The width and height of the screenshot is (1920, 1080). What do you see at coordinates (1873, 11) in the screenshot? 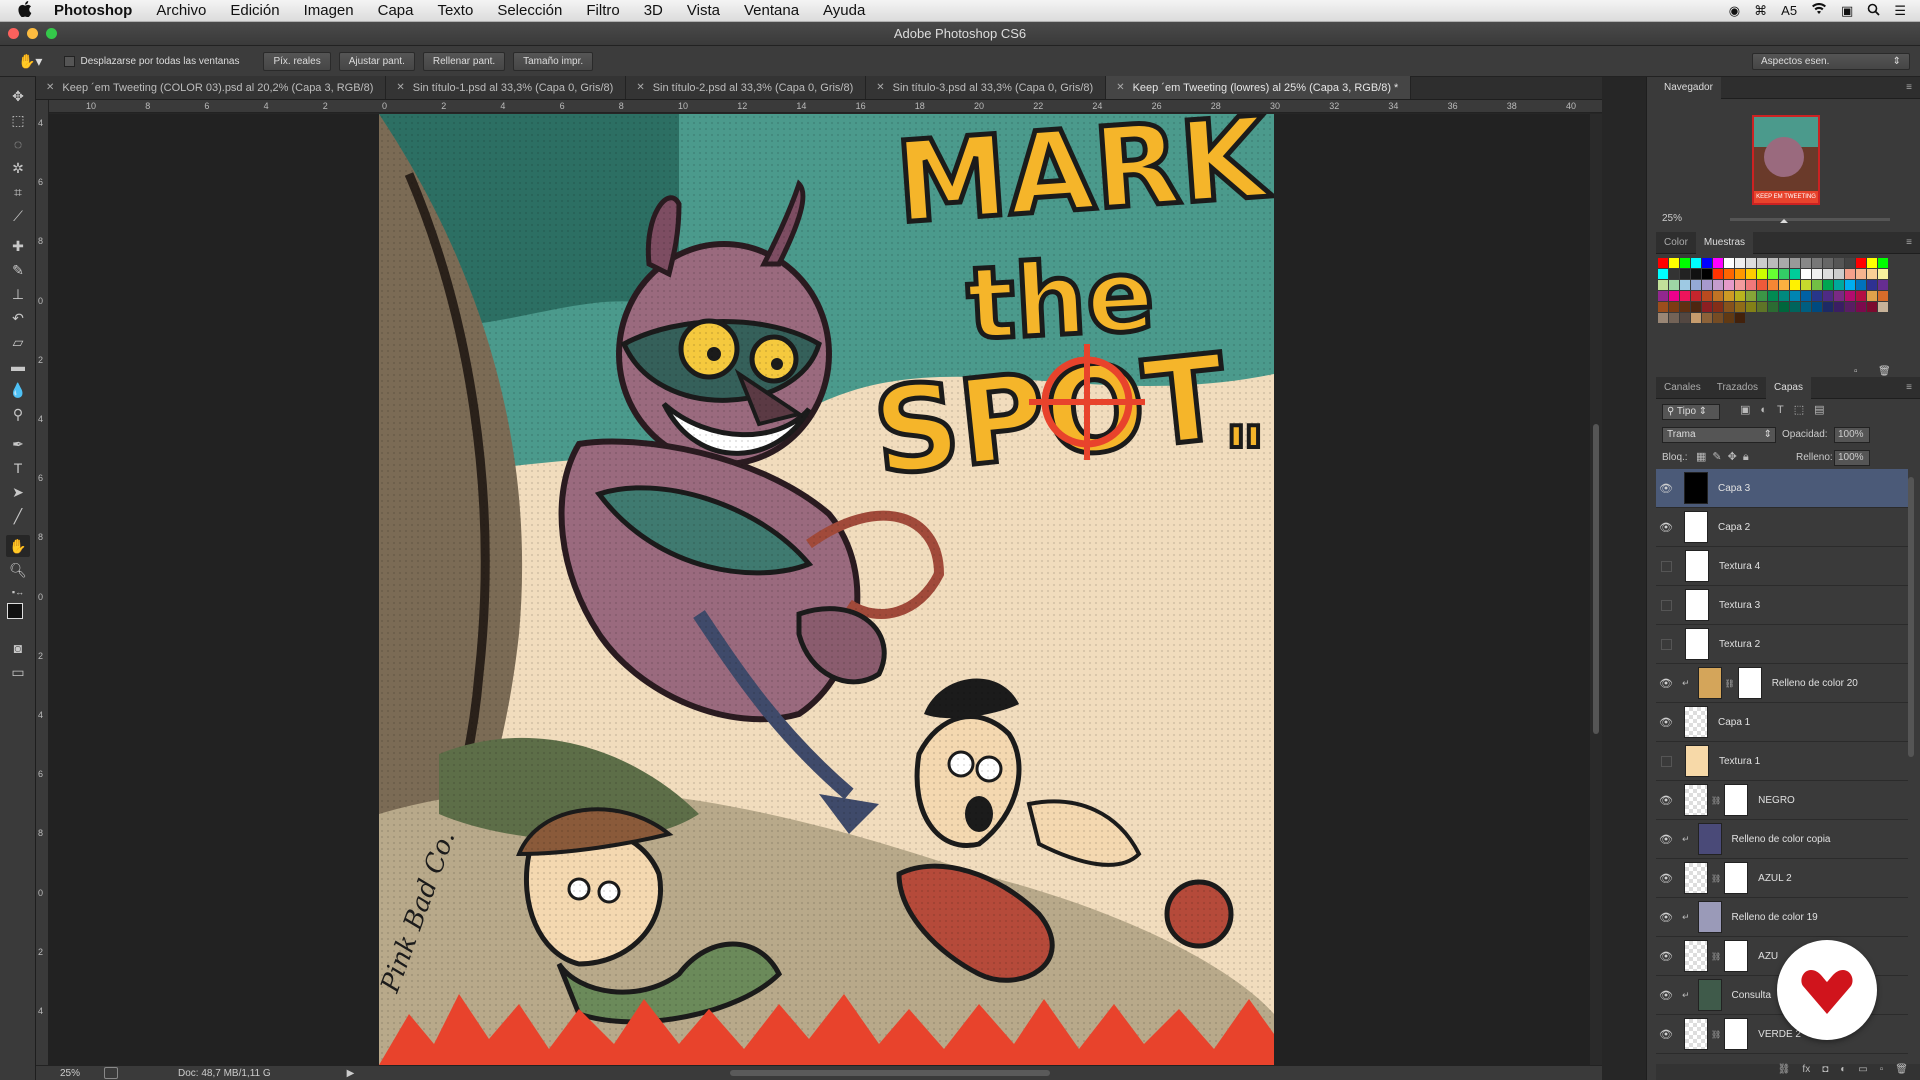
I see `spotlight-search-icon` at bounding box center [1873, 11].